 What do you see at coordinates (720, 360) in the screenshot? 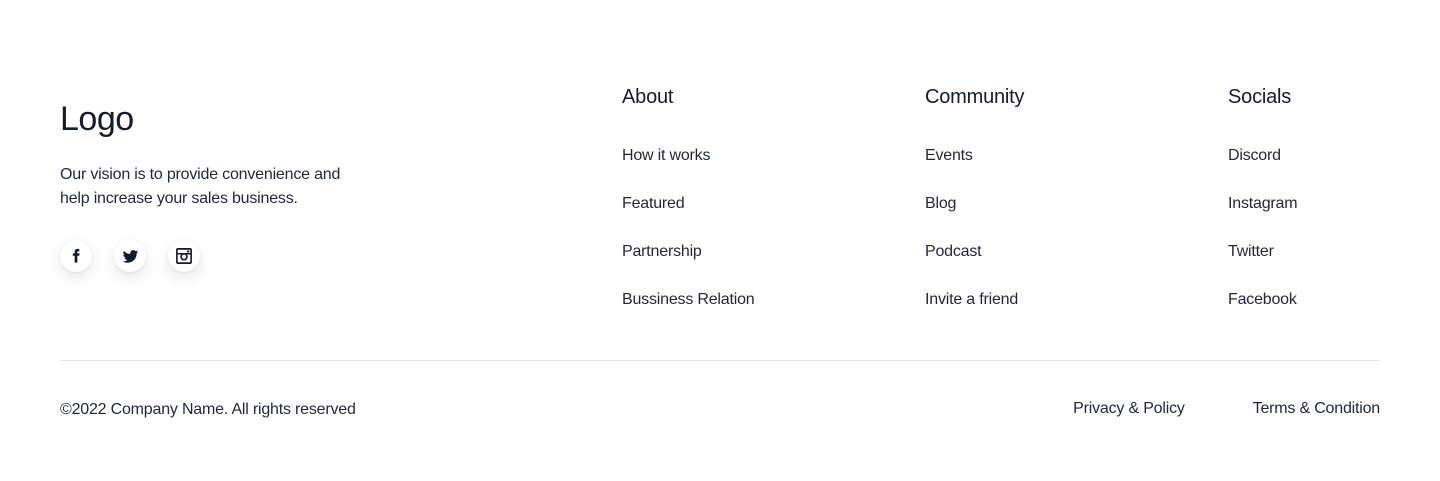
I see `footer-divider` at bounding box center [720, 360].